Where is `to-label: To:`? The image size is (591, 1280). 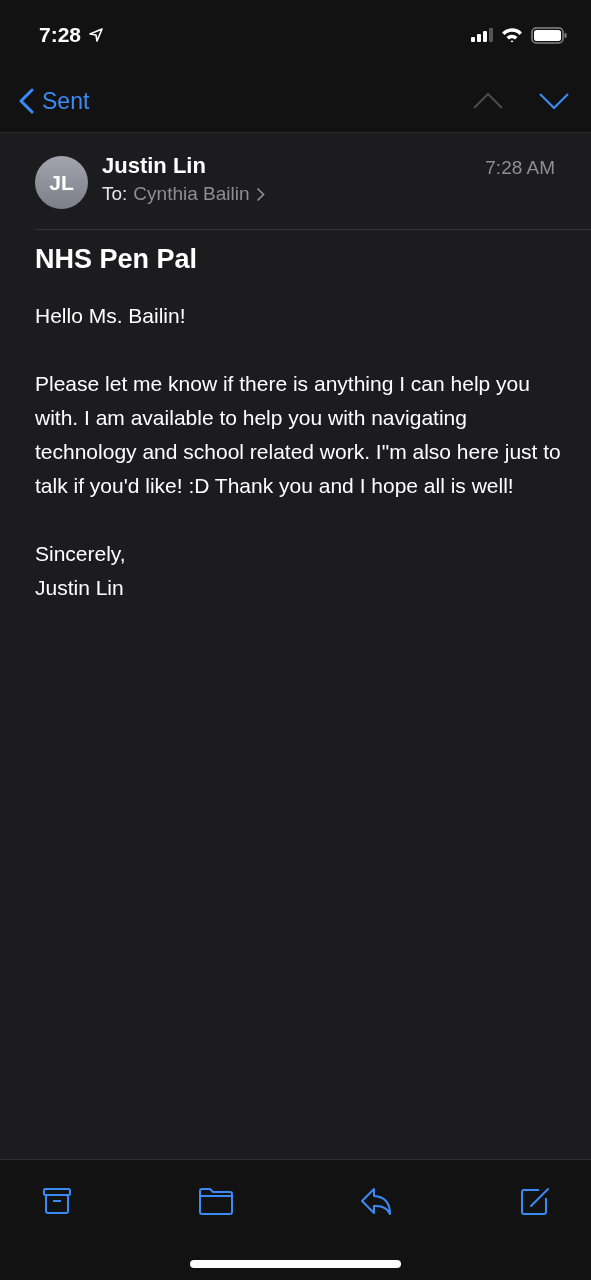
to-label: To: is located at coordinates (115, 194).